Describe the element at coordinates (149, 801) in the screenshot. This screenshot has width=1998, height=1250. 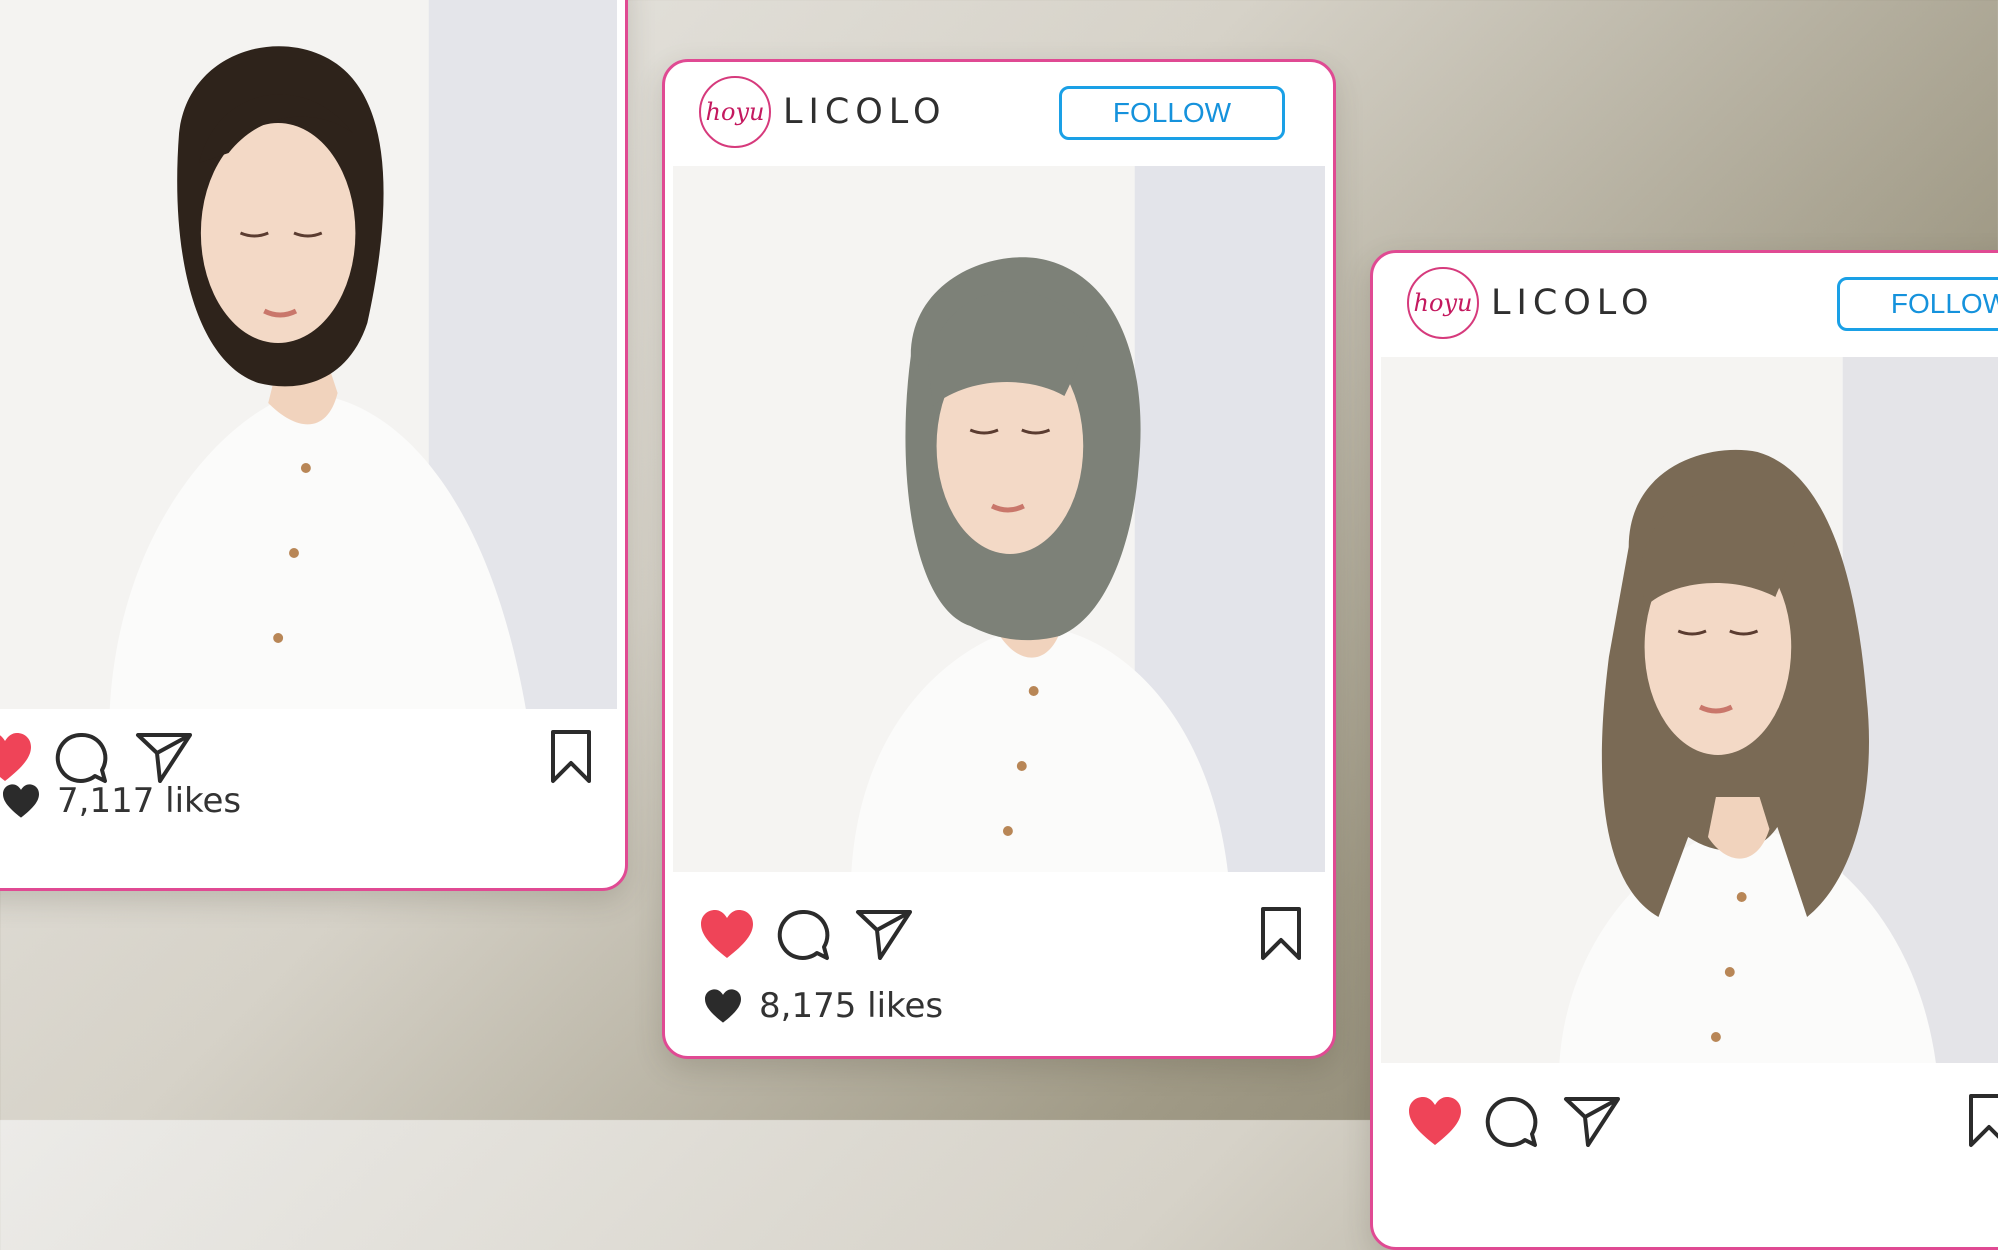
I see `likes-count: 7,117 likes` at that location.